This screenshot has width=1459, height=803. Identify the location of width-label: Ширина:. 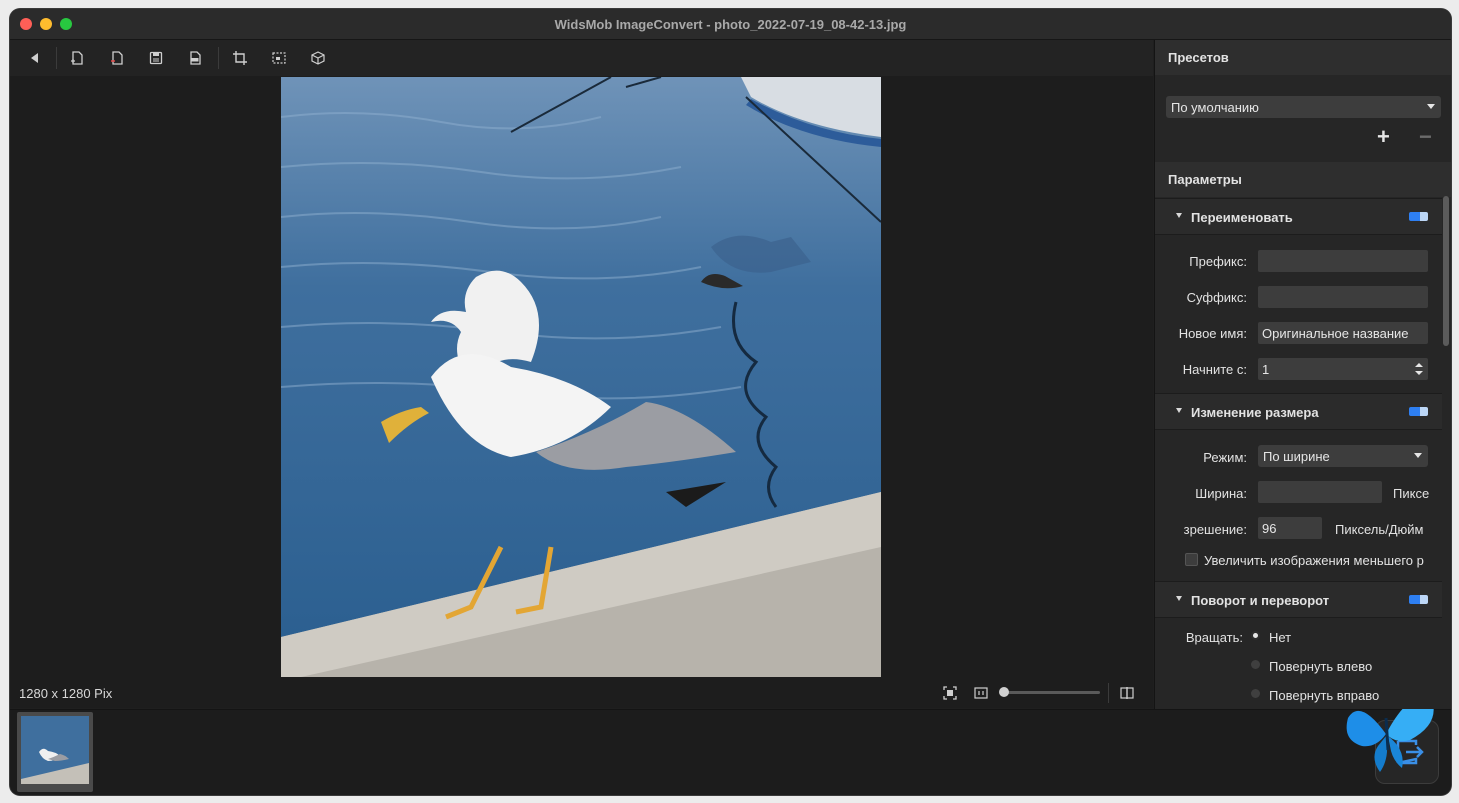
(1221, 493).